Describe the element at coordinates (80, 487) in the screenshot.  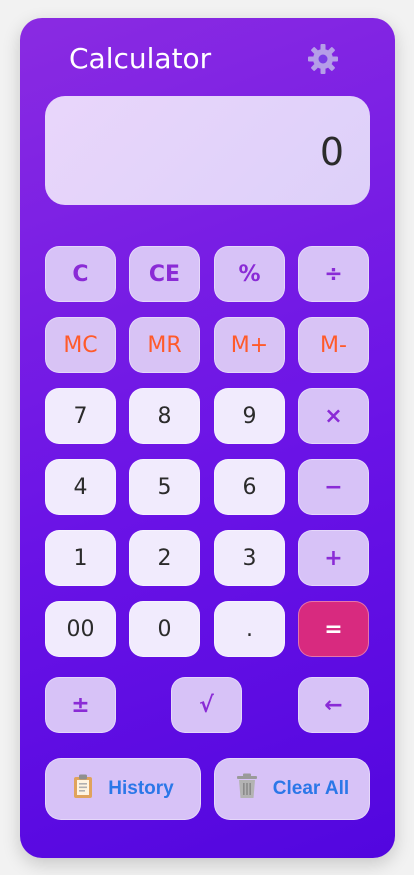
I see `digit-4-button: 4` at that location.